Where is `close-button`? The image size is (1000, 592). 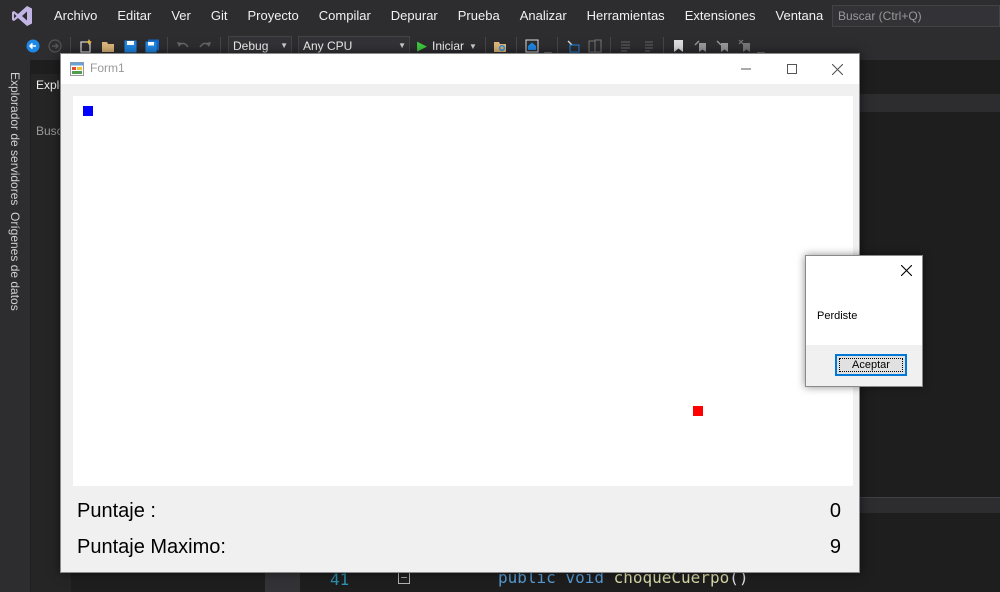 close-button is located at coordinates (837, 69).